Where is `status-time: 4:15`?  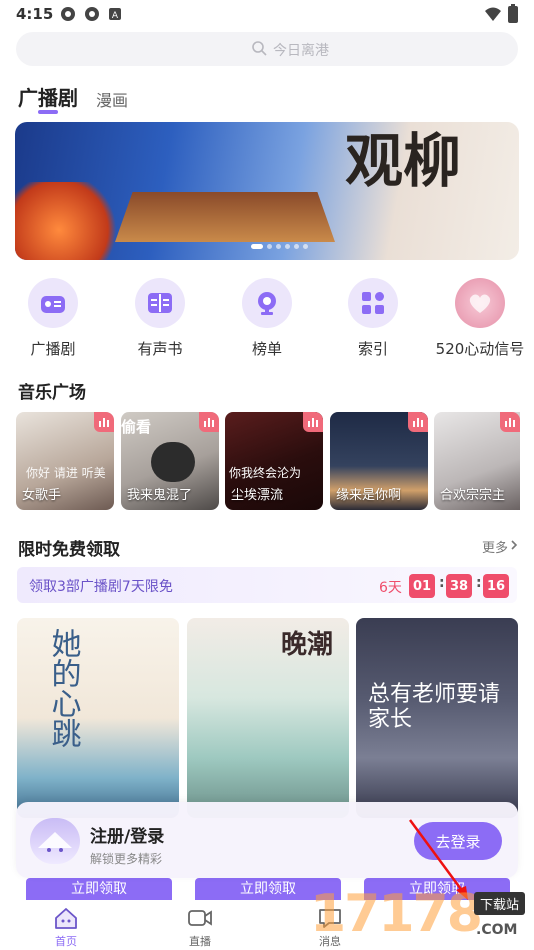
status-time: 4:15 is located at coordinates (35, 14).